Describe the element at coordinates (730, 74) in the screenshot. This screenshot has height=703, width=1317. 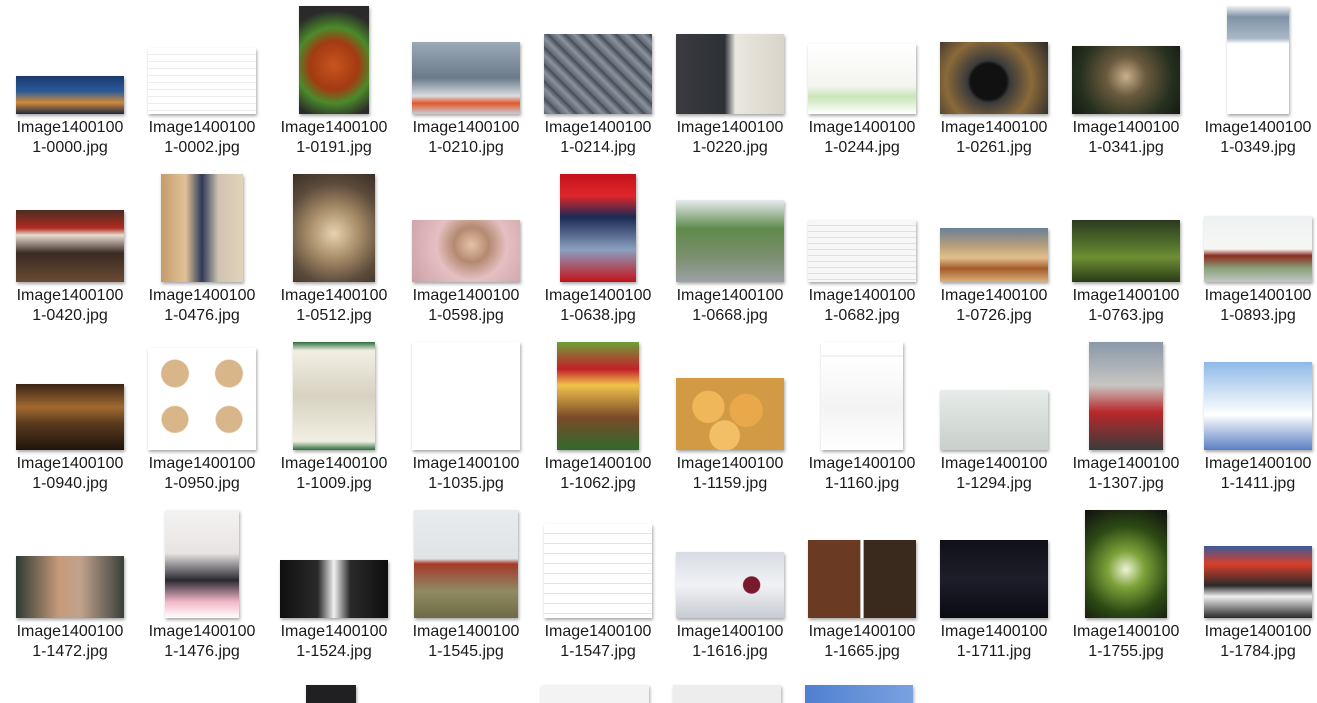
I see `man-at-door-thumbnail` at that location.